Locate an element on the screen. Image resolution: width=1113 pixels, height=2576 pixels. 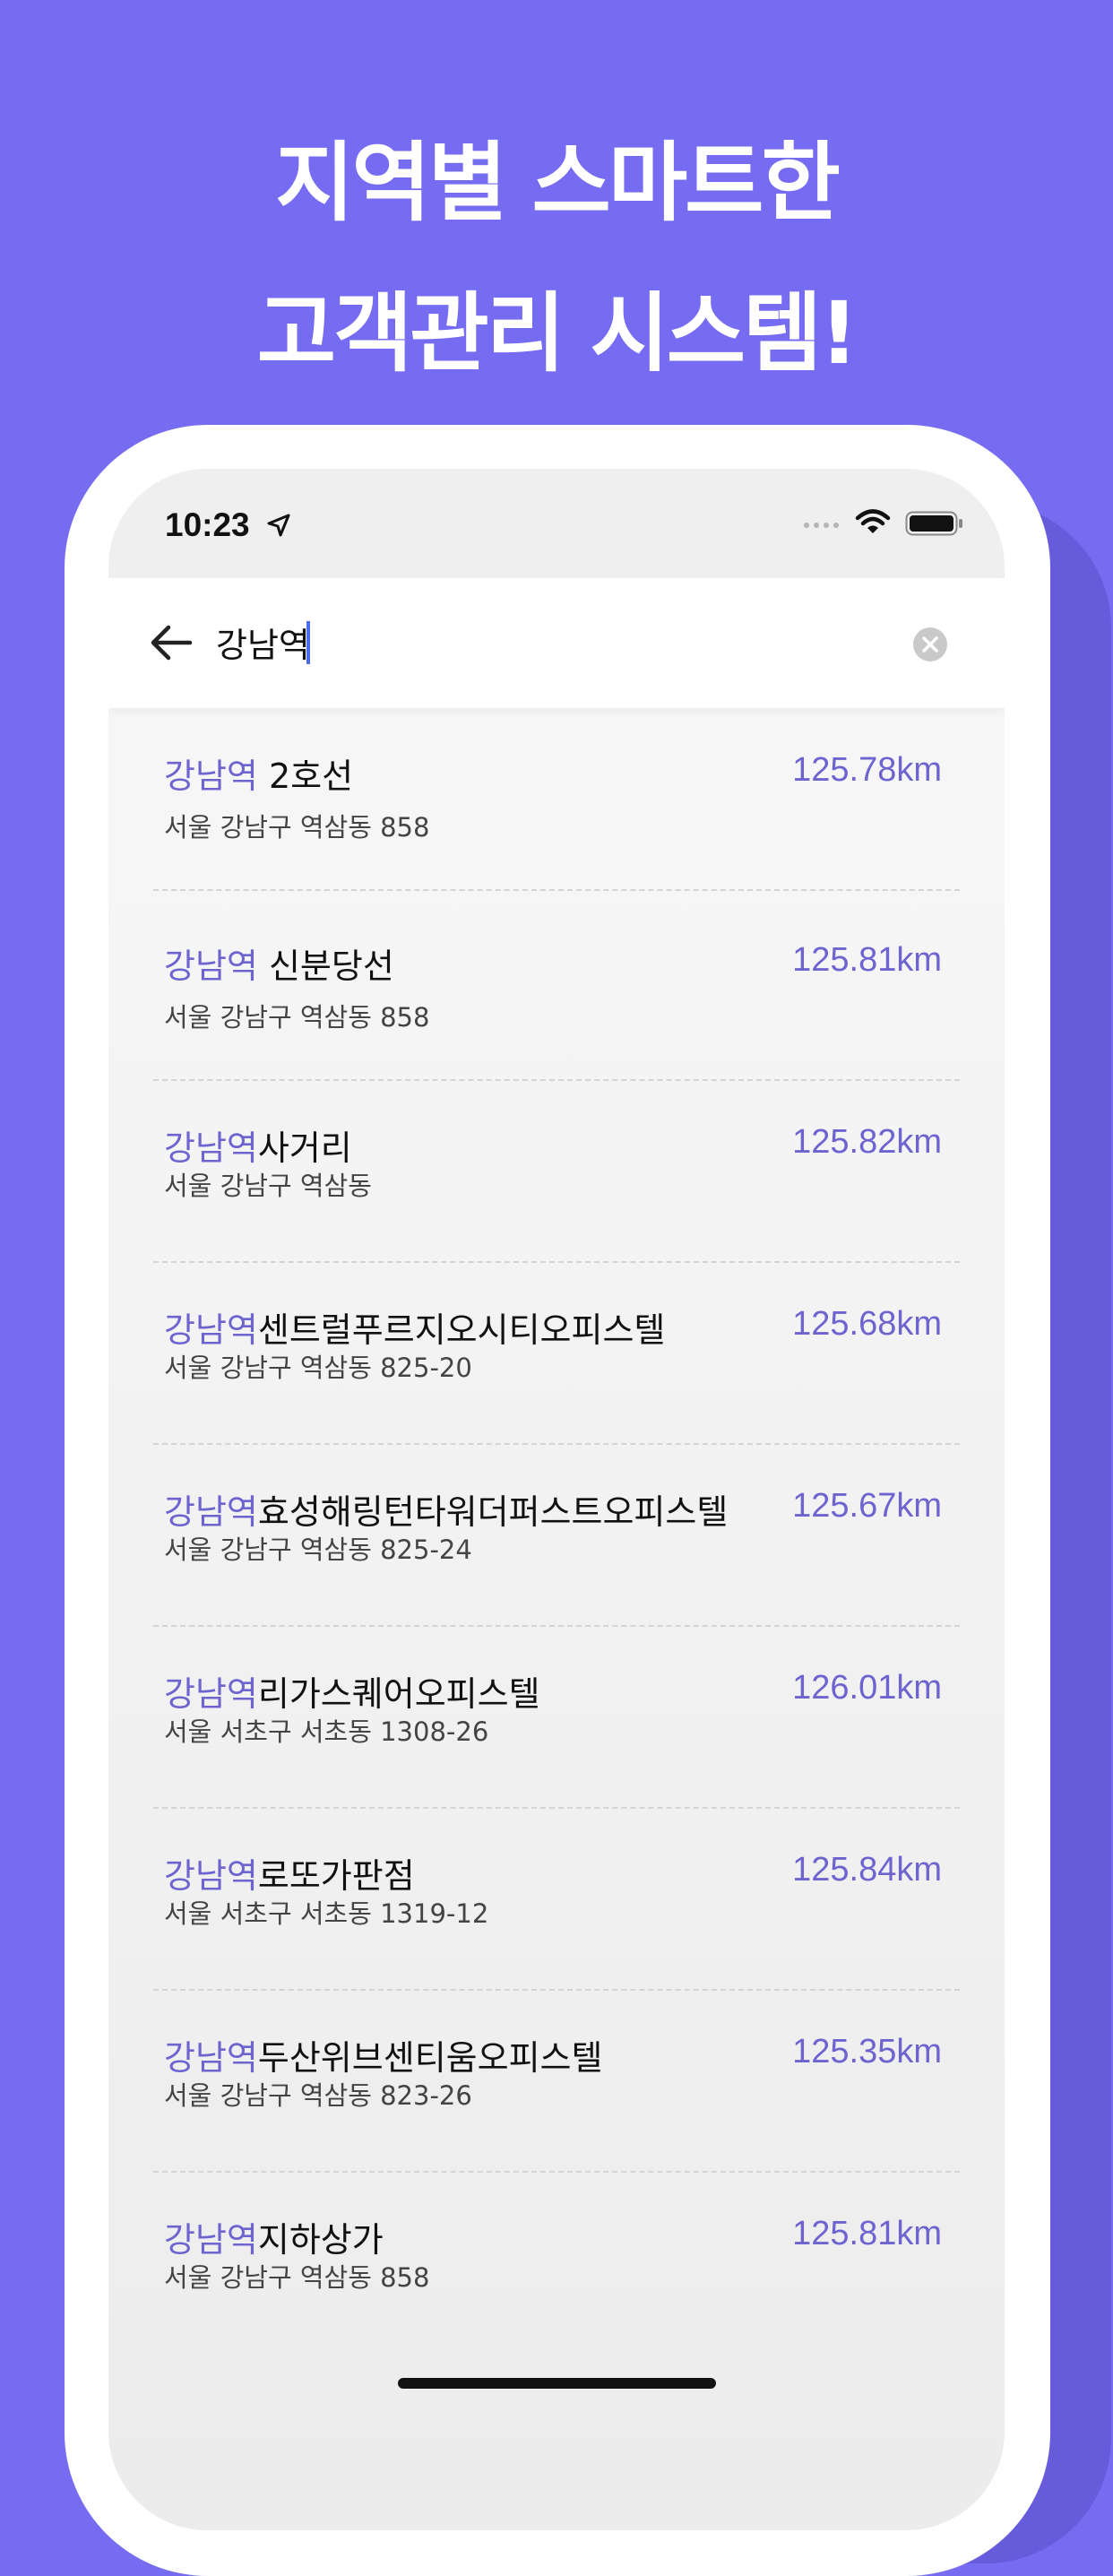
result-address: 서울 강남구 역삼동 823-26 is located at coordinates (318, 2095).